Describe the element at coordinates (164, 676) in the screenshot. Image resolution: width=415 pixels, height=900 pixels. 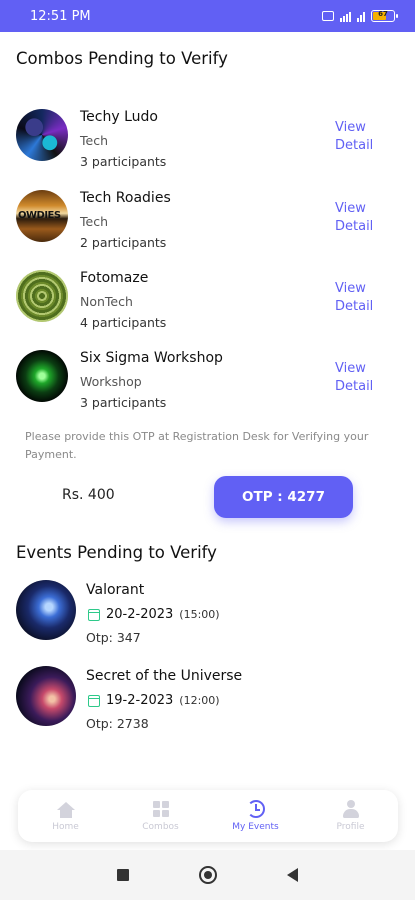
I see `event-name: Secret of the Universe` at that location.